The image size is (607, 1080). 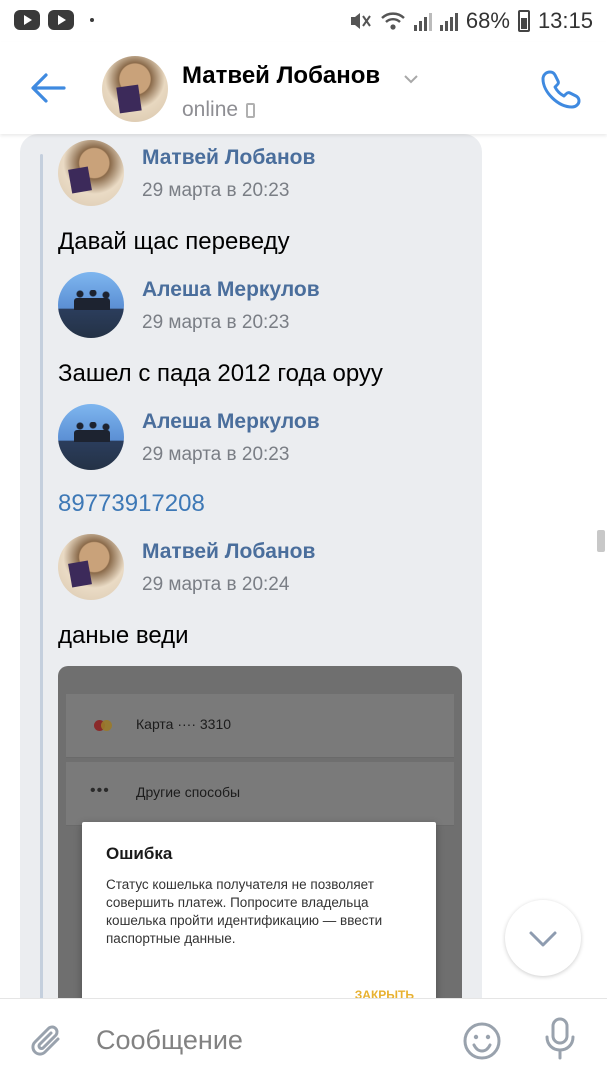 I want to click on other-methods-label: Другие способы, so click(x=188, y=792).